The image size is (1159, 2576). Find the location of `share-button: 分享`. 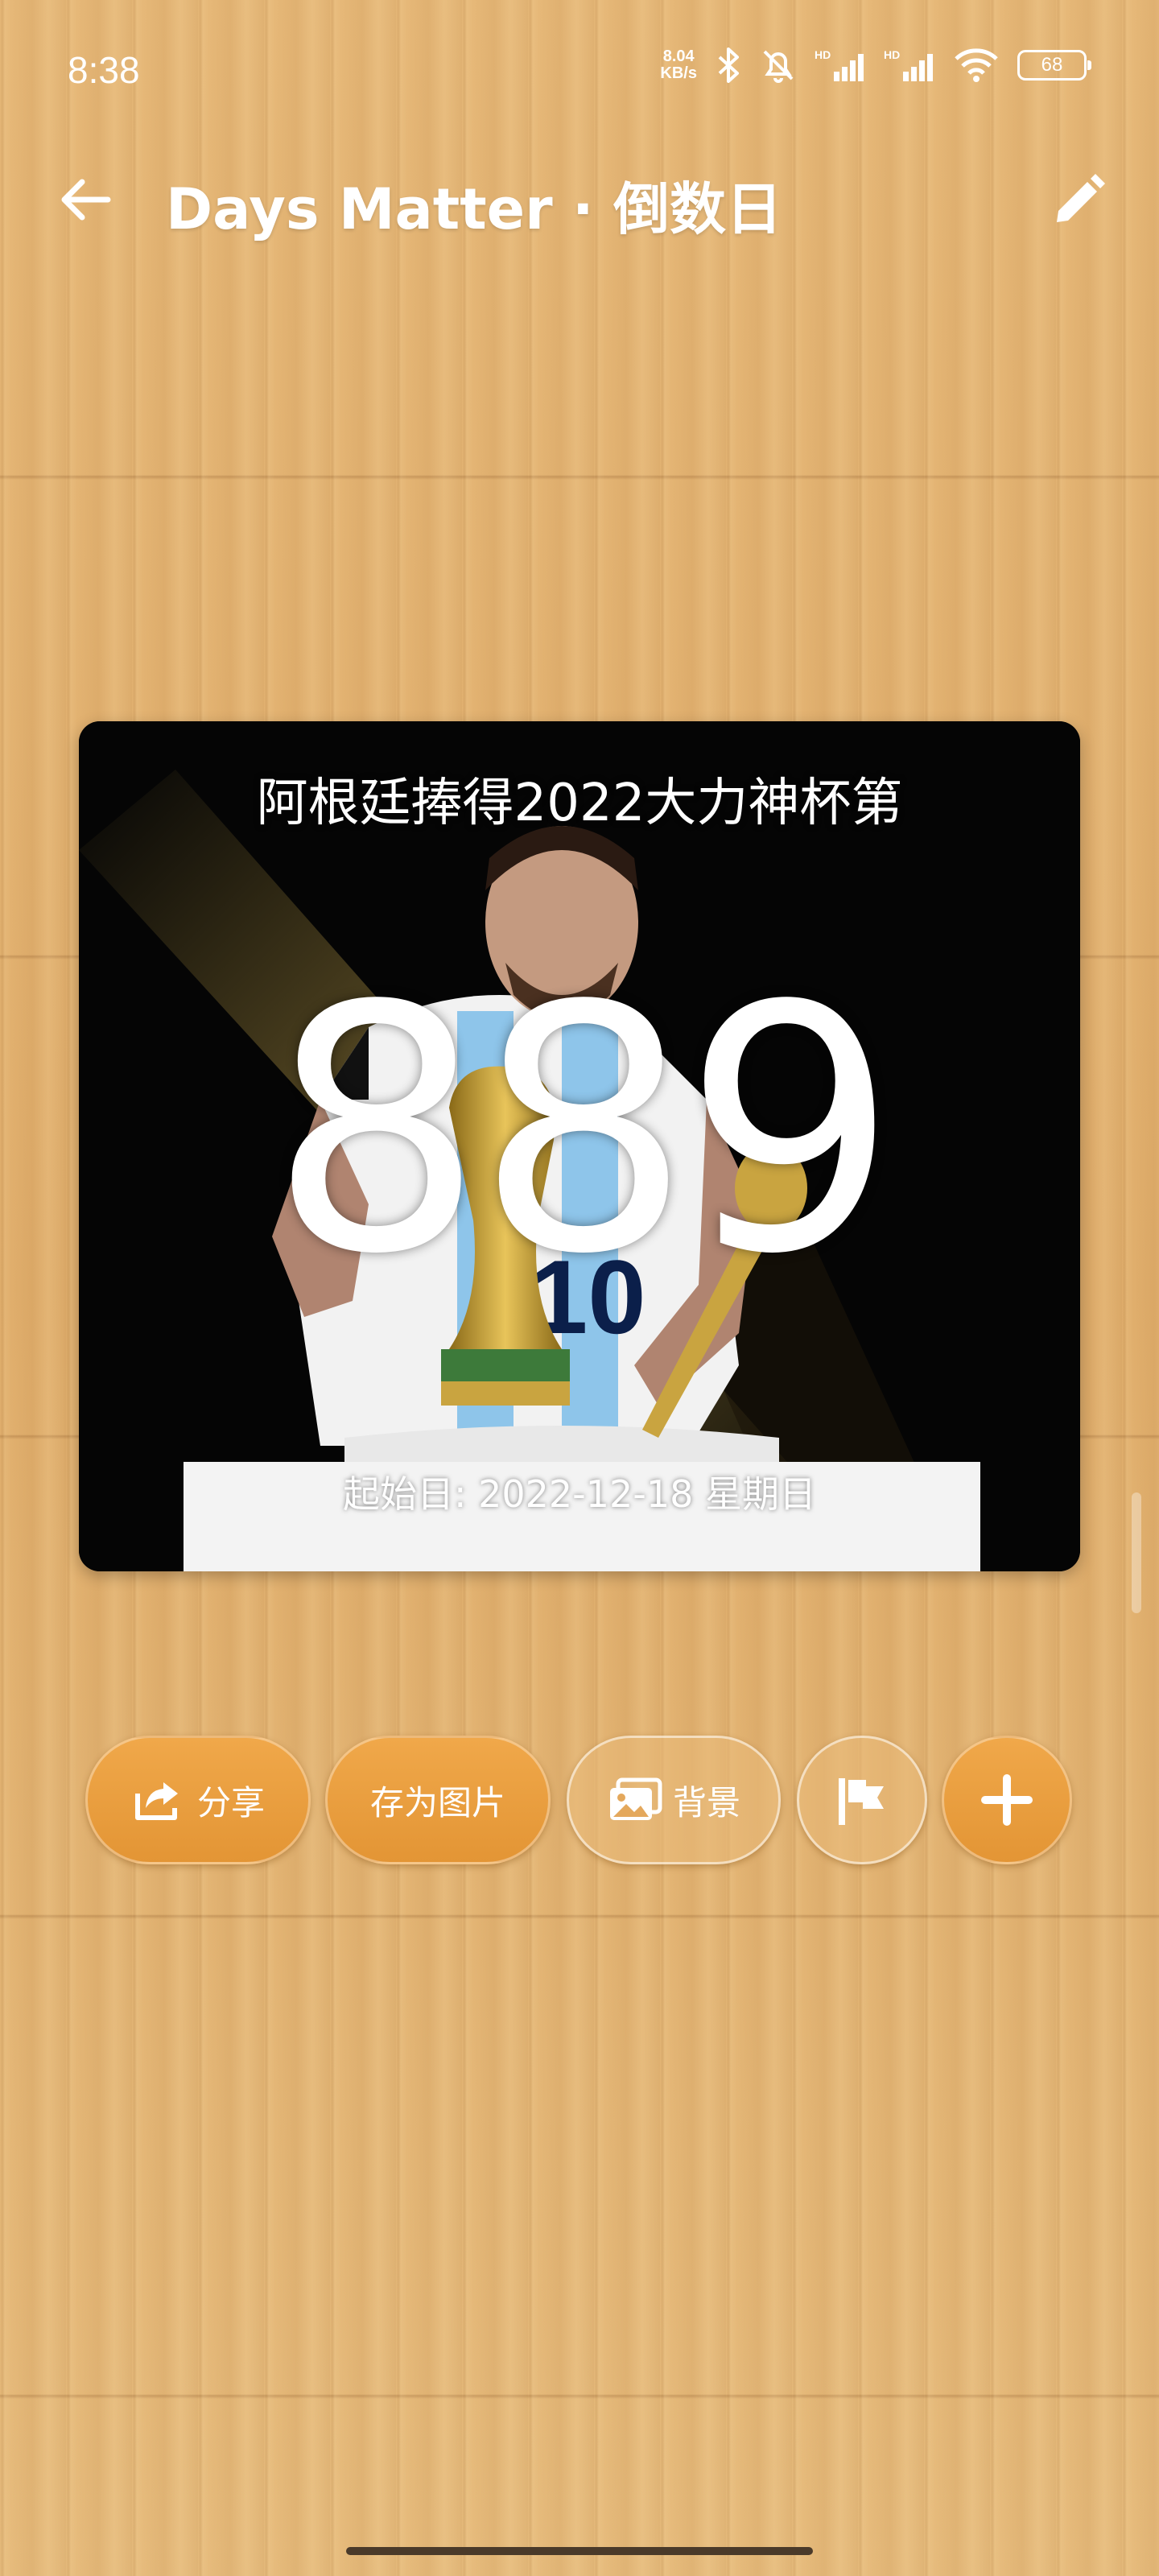

share-button: 分享 is located at coordinates (198, 1800).